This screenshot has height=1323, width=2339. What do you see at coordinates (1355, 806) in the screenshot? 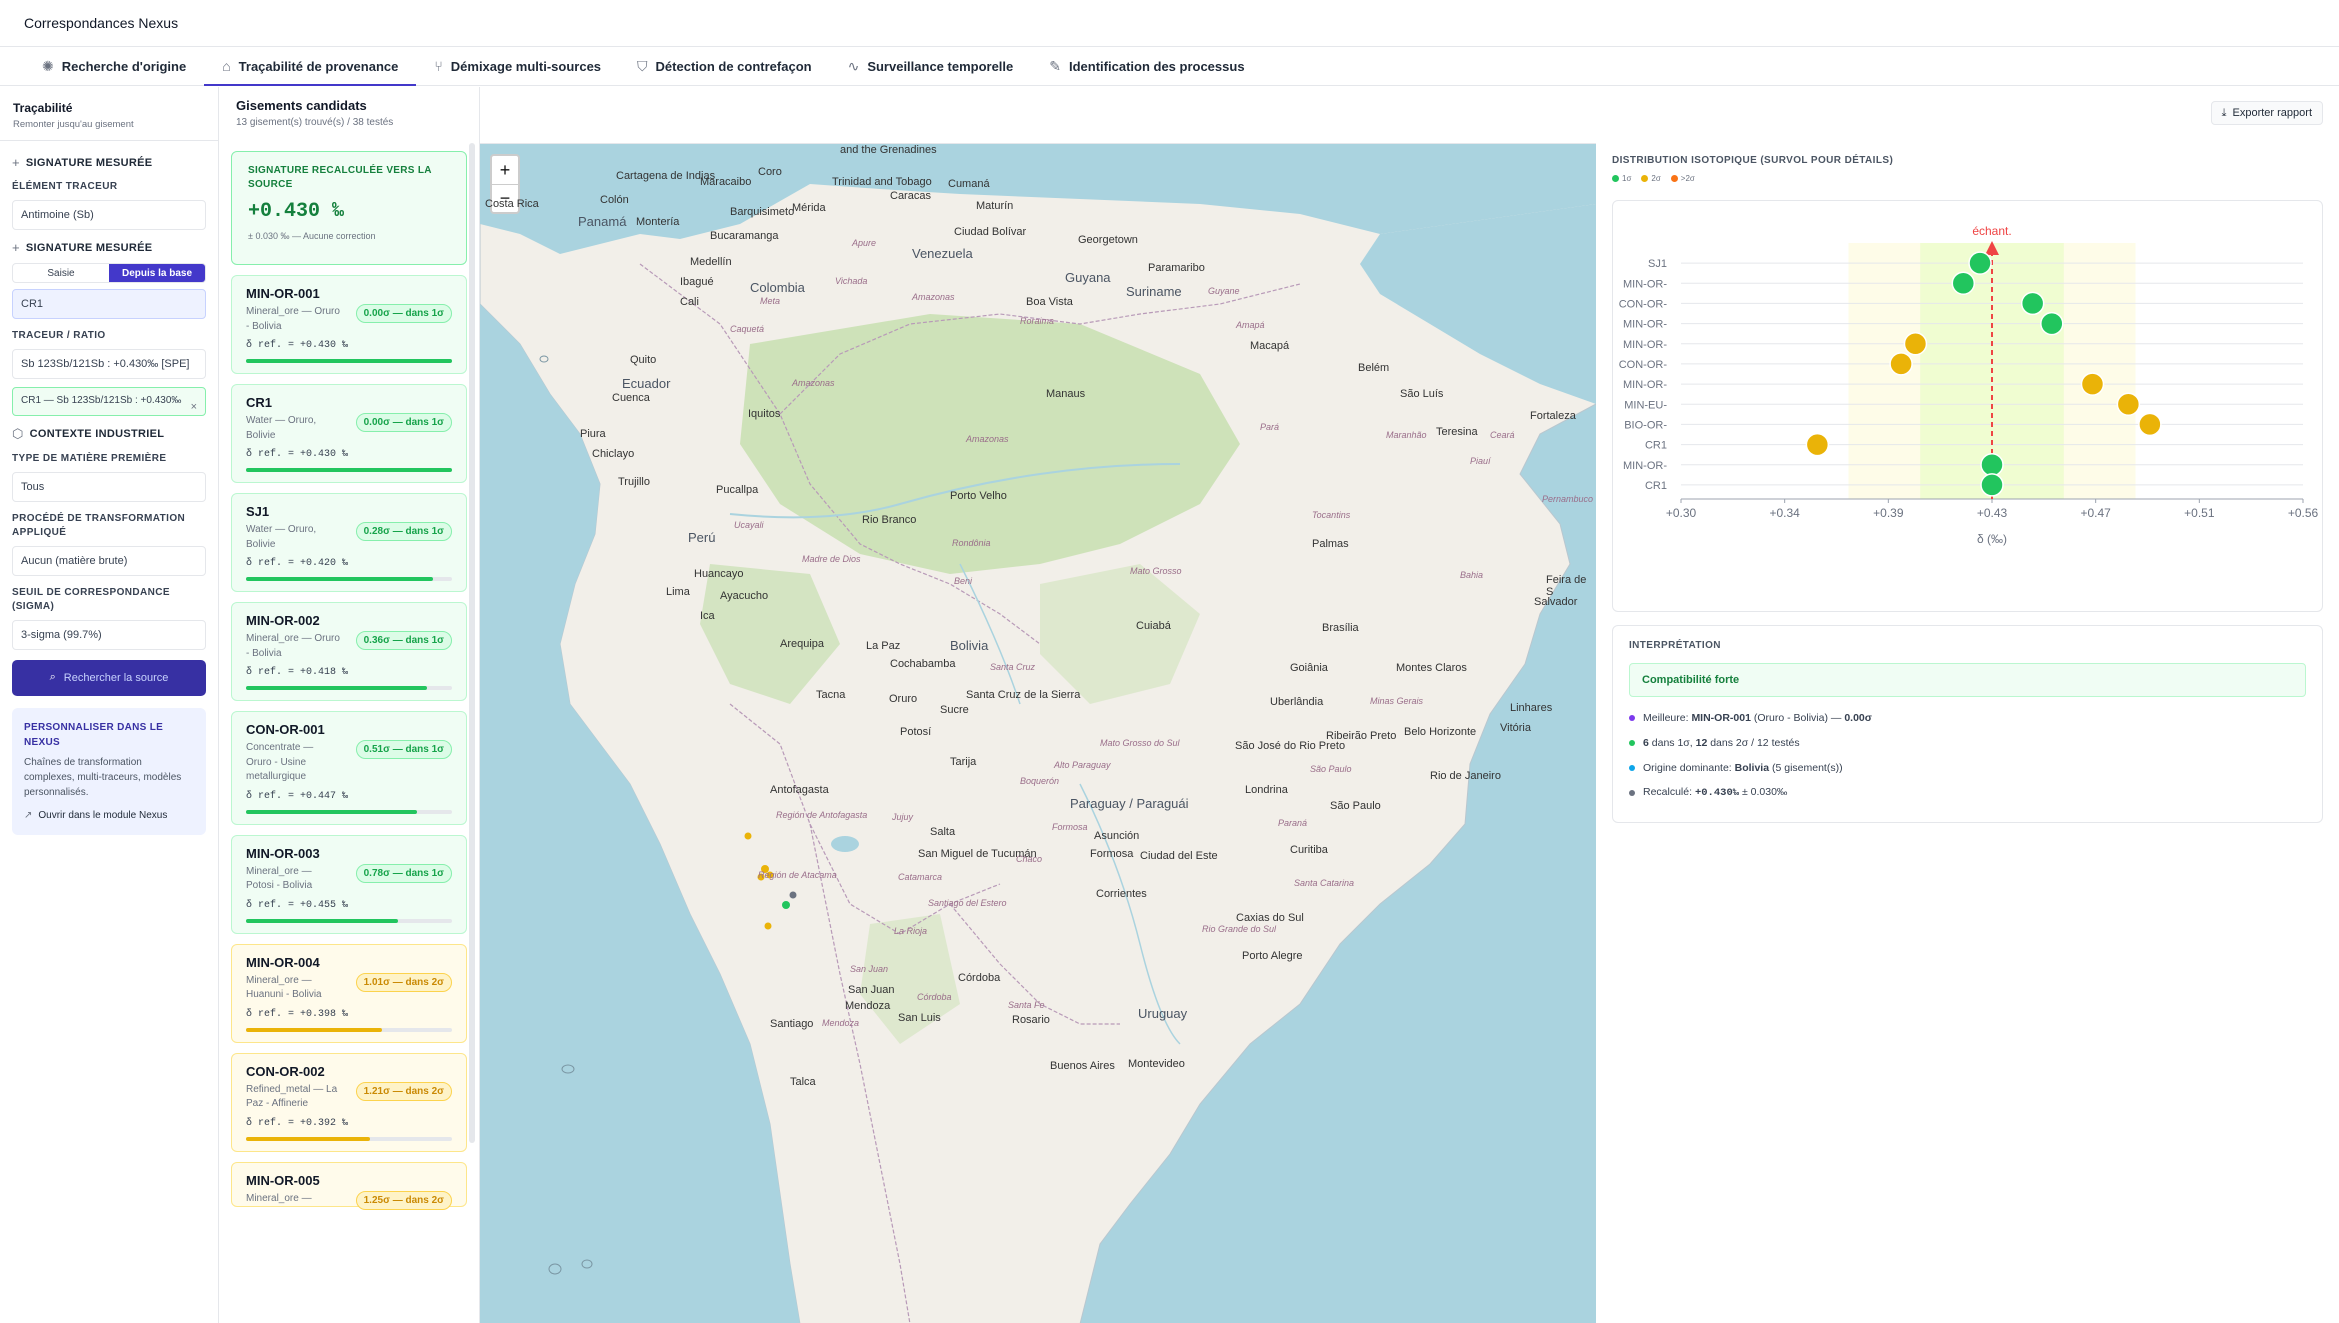
I see `map-label-saopaulo2: São Paulo` at bounding box center [1355, 806].